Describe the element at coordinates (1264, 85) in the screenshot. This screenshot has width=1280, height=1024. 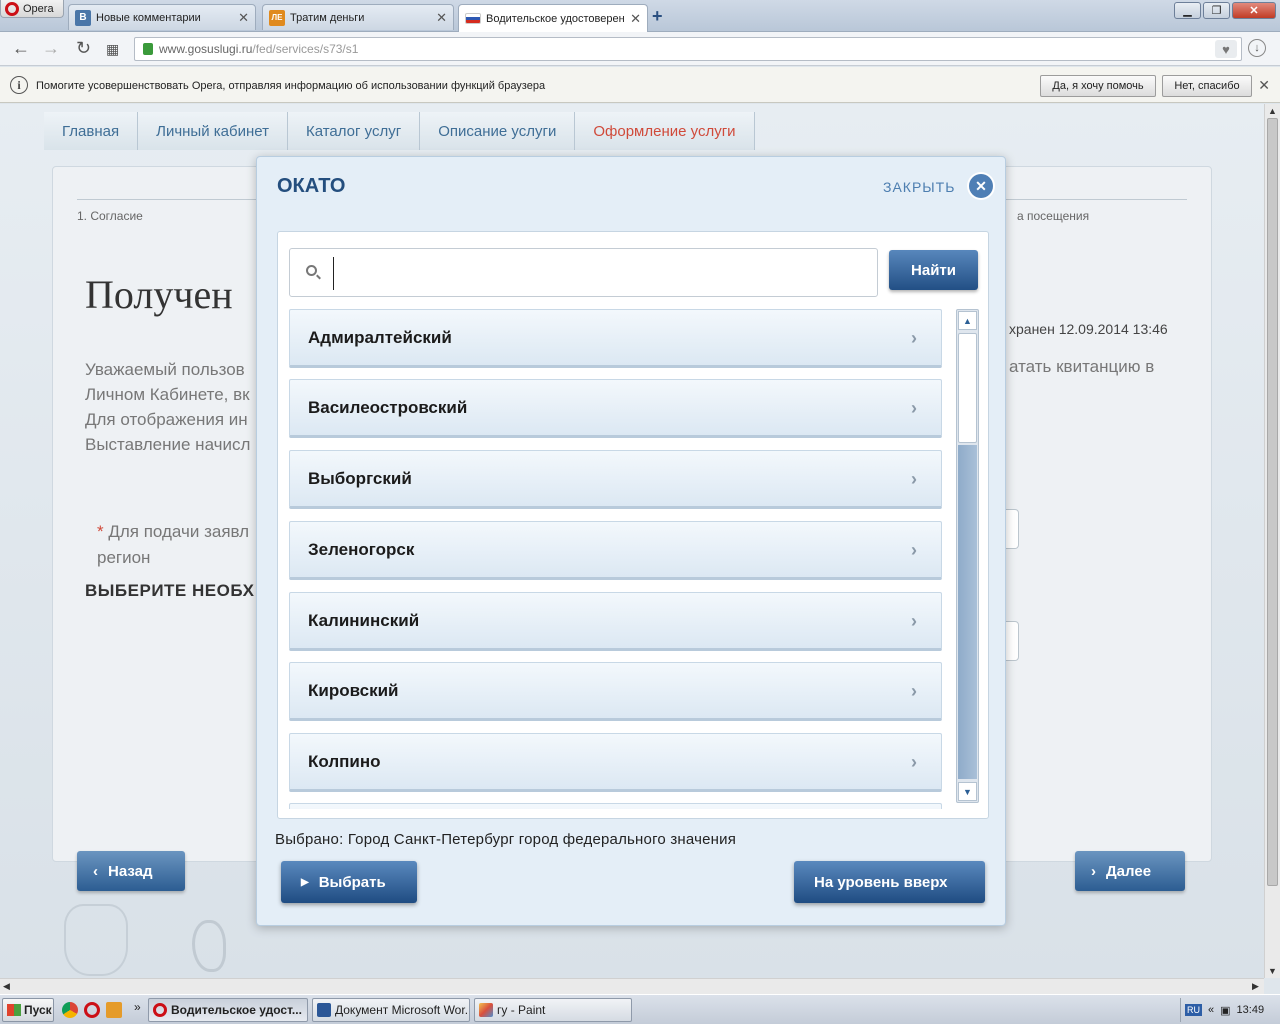
I see `infobar-close-icon: ✕` at that location.